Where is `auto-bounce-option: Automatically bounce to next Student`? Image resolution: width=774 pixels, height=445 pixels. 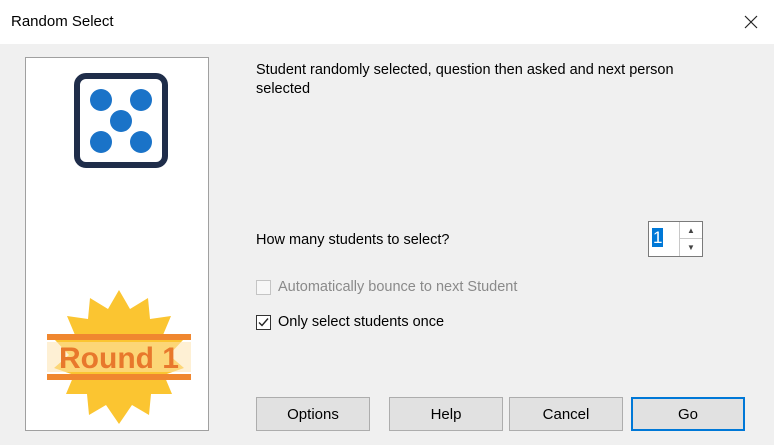
auto-bounce-option: Automatically bounce to next Student is located at coordinates (386, 287).